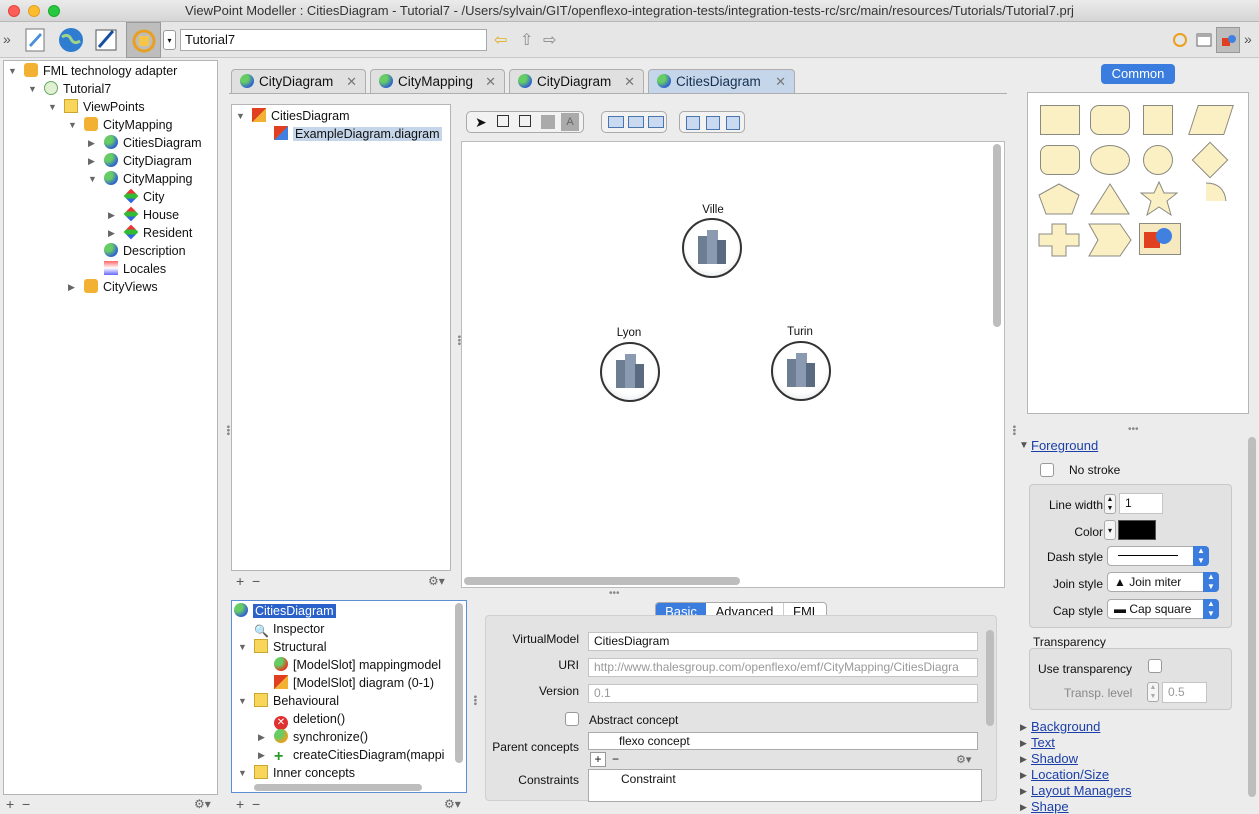  I want to click on inspector-scrollbar, so click(990, 678).